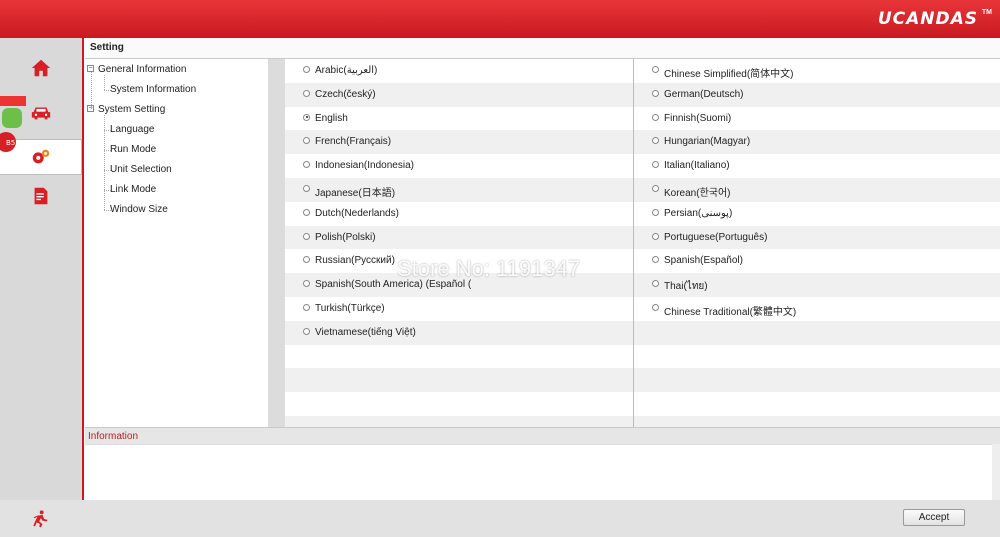 Image resolution: width=1000 pixels, height=537 pixels. Describe the element at coordinates (459, 332) in the screenshot. I see `language-option: Vietnamese(tiếng Việt)` at that location.